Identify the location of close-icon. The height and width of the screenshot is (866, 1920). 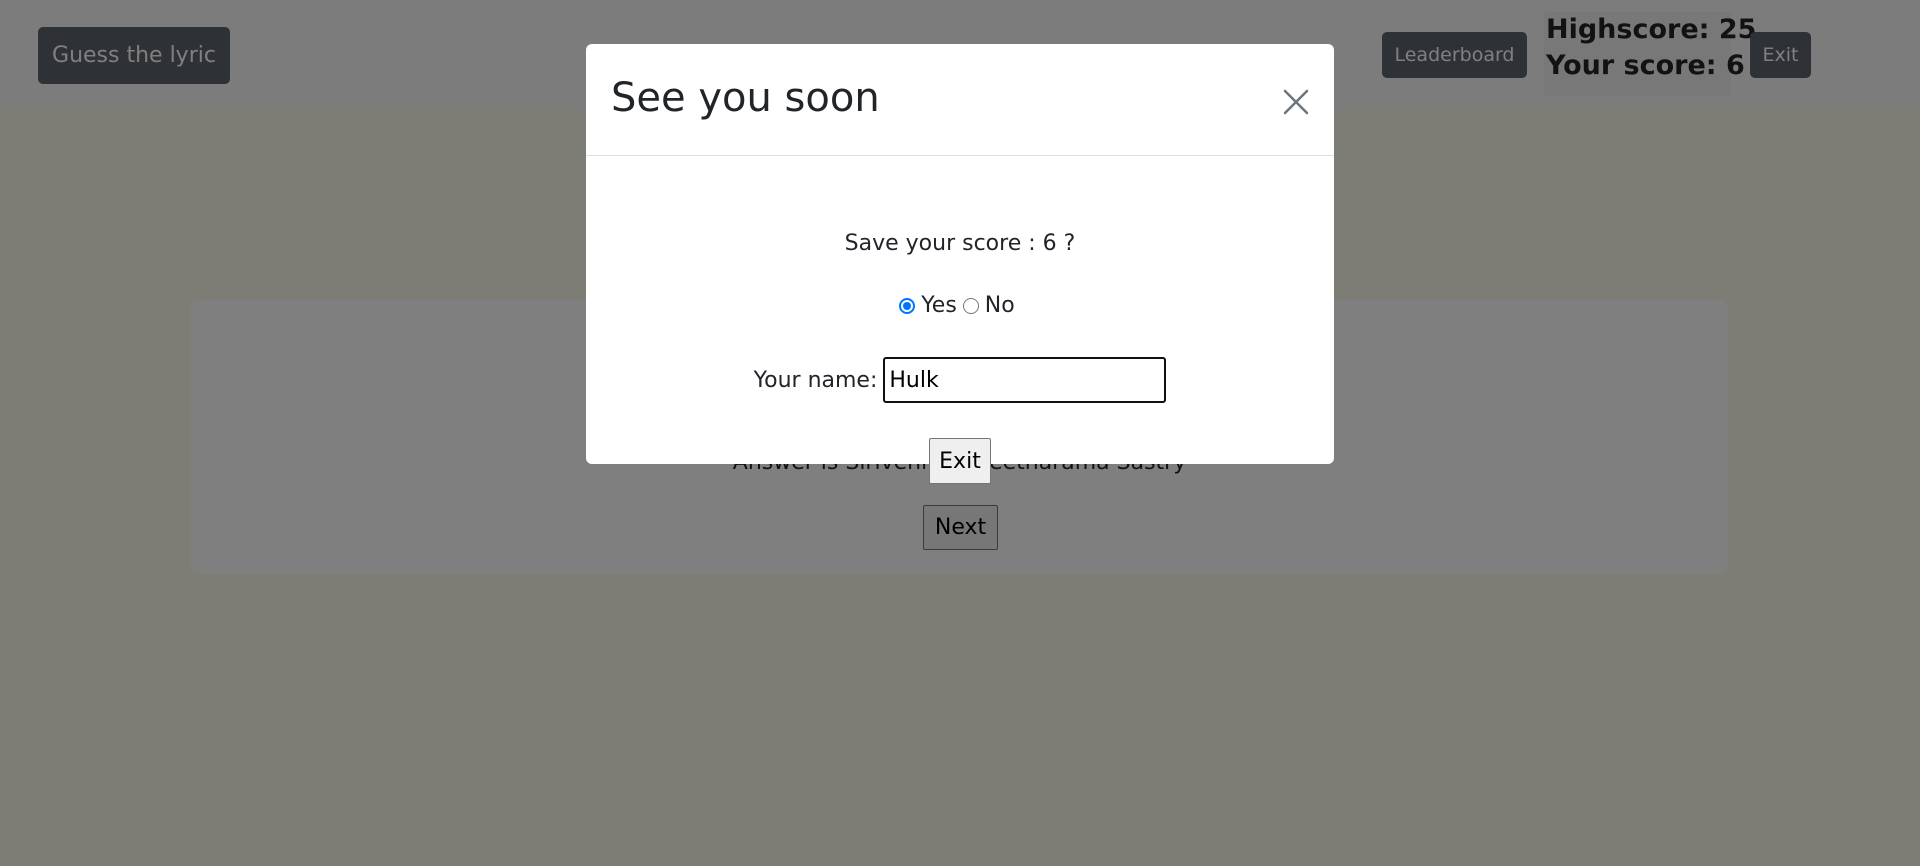
(1296, 102).